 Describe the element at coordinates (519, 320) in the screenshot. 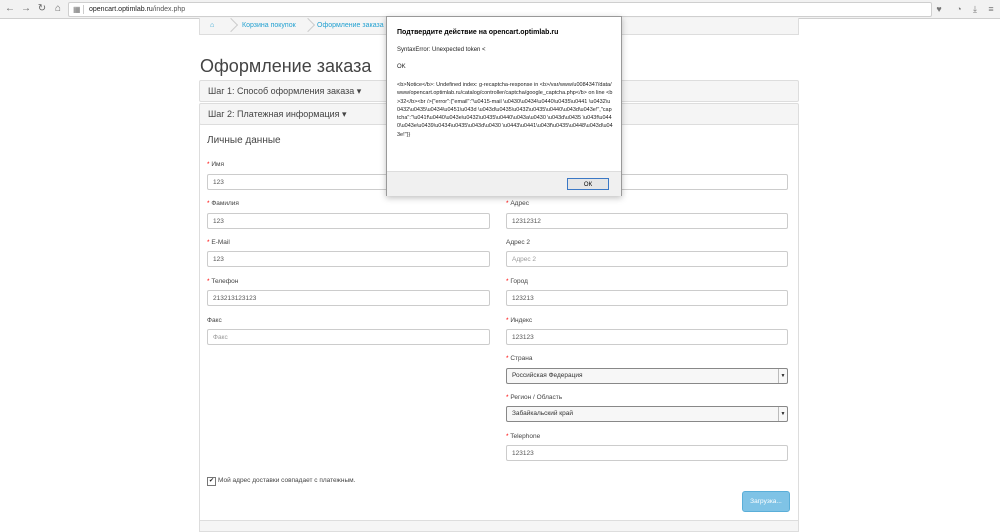

I see `postcode-label: * Индекс` at that location.